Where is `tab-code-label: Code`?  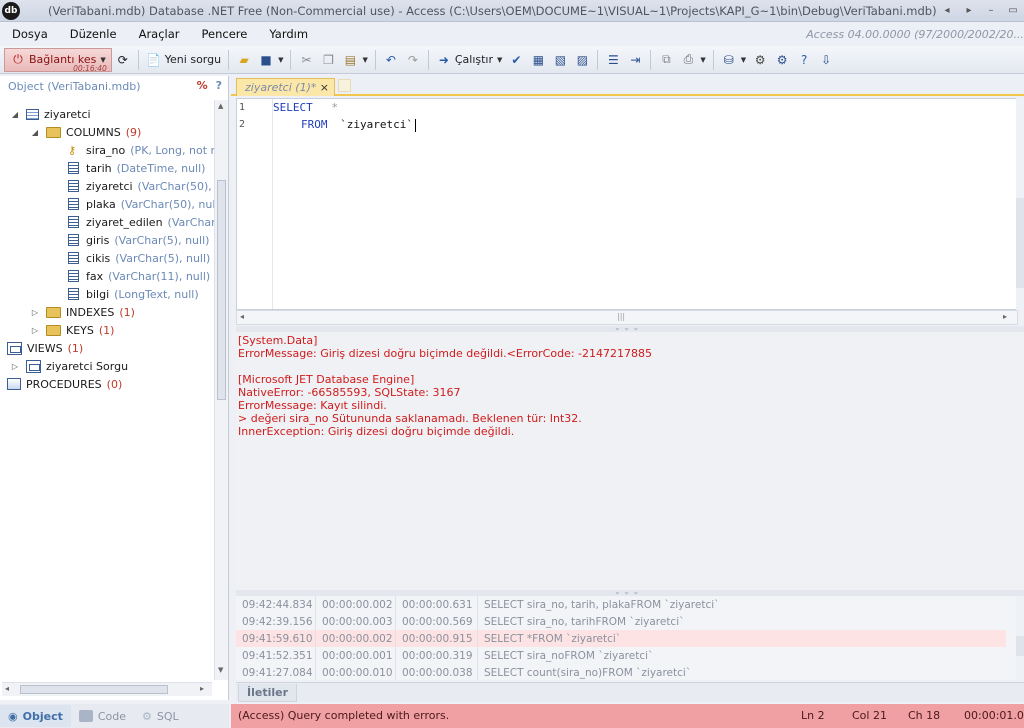 tab-code-label: Code is located at coordinates (112, 716).